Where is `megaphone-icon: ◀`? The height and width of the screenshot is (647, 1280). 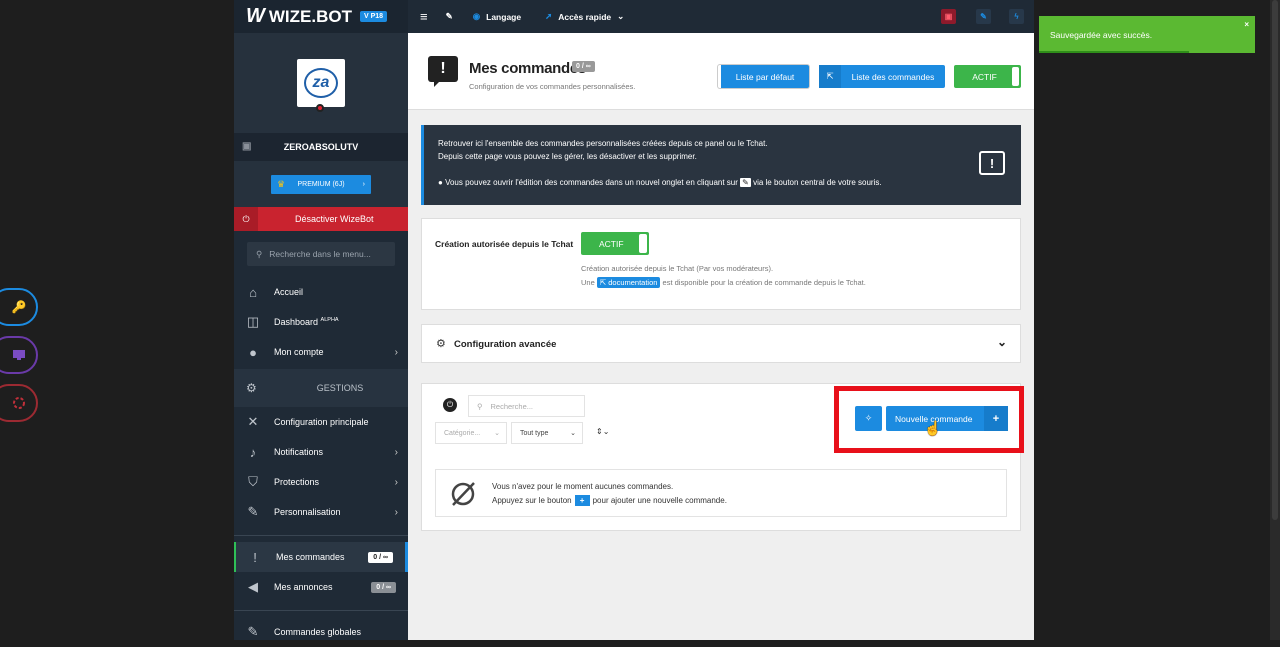 megaphone-icon: ◀ is located at coordinates (253, 586).